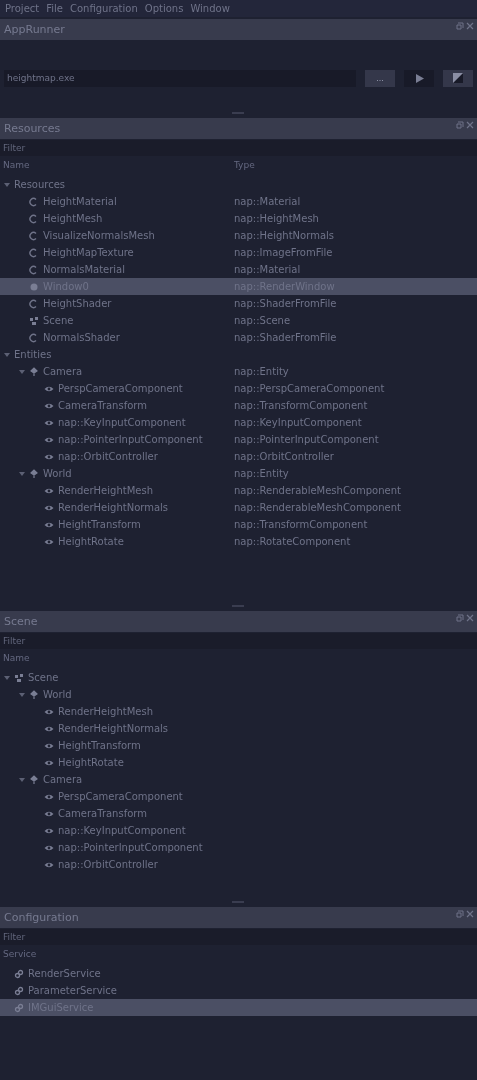  Describe the element at coordinates (292, 541) in the screenshot. I see `item-type: nap::RotateComponent` at that location.